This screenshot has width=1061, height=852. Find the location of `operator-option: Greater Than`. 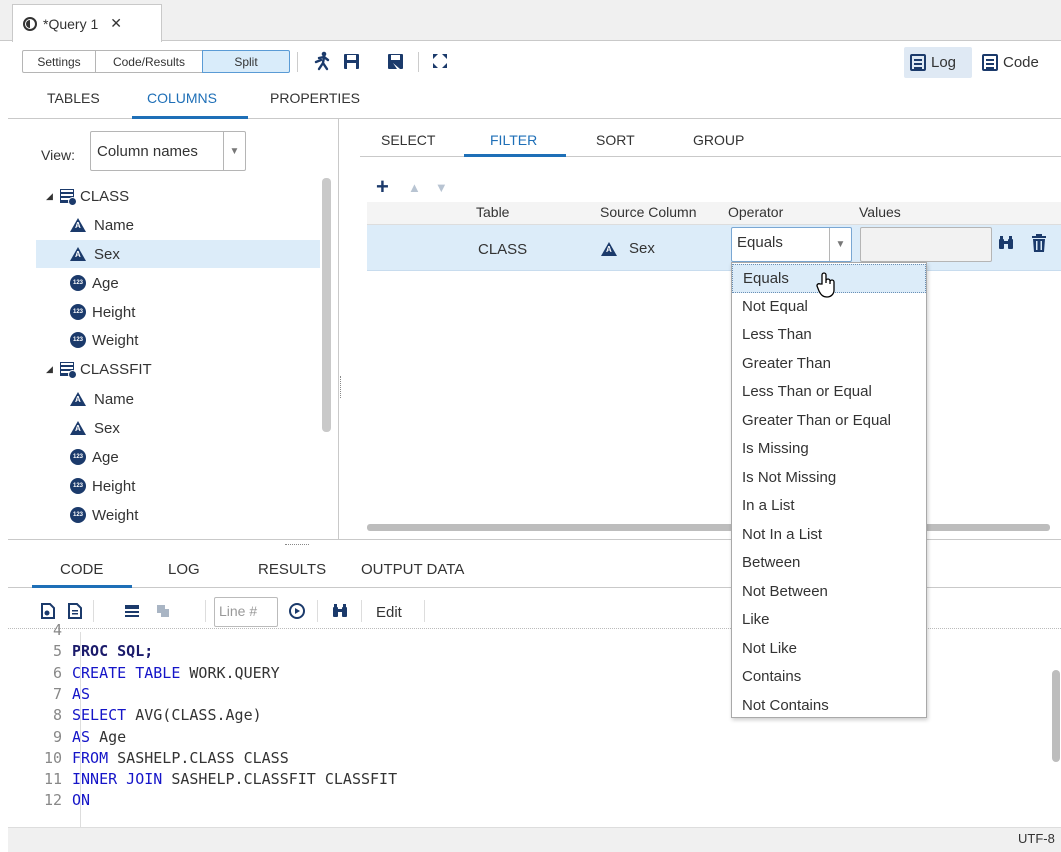

operator-option: Greater Than is located at coordinates (829, 364).